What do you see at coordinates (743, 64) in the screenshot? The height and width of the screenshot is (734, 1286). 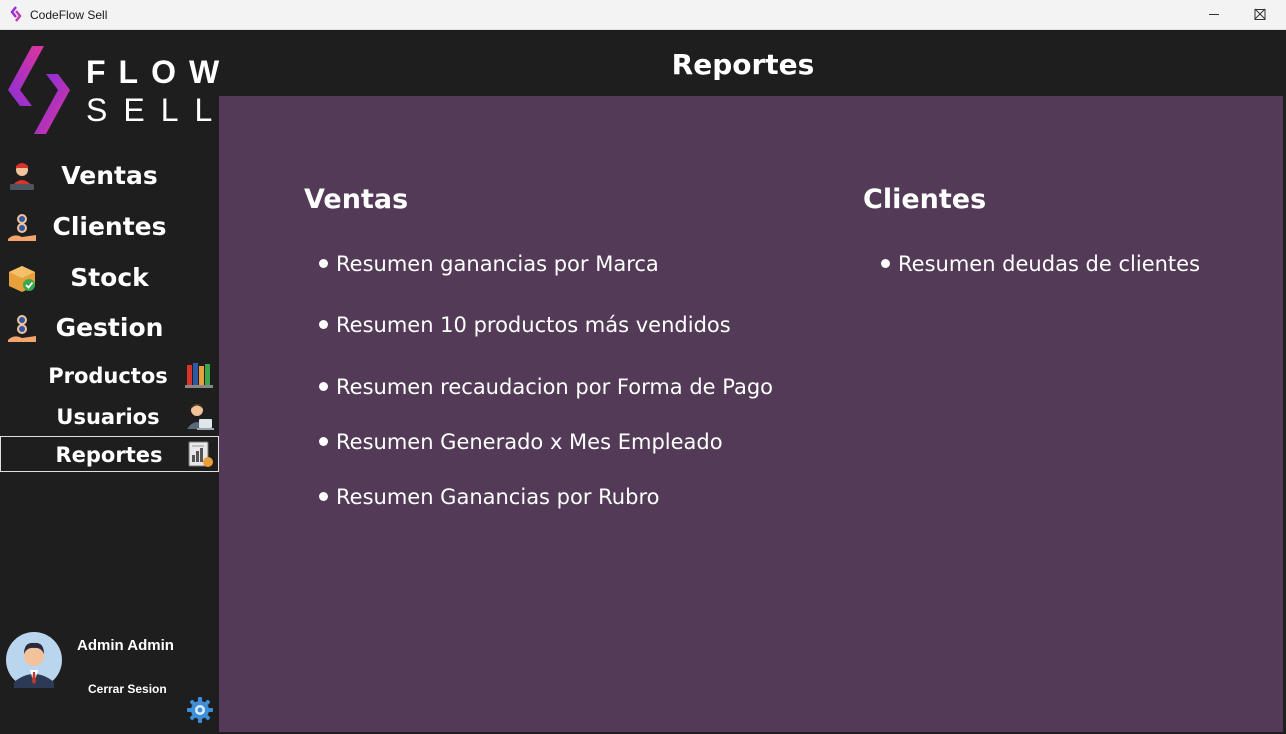 I see `page-title: Reportes` at bounding box center [743, 64].